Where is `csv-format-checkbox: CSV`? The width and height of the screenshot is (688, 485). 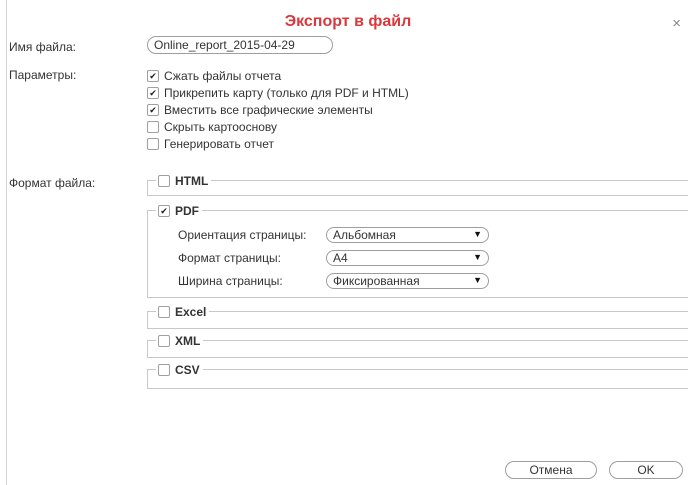 csv-format-checkbox: CSV is located at coordinates (179, 369).